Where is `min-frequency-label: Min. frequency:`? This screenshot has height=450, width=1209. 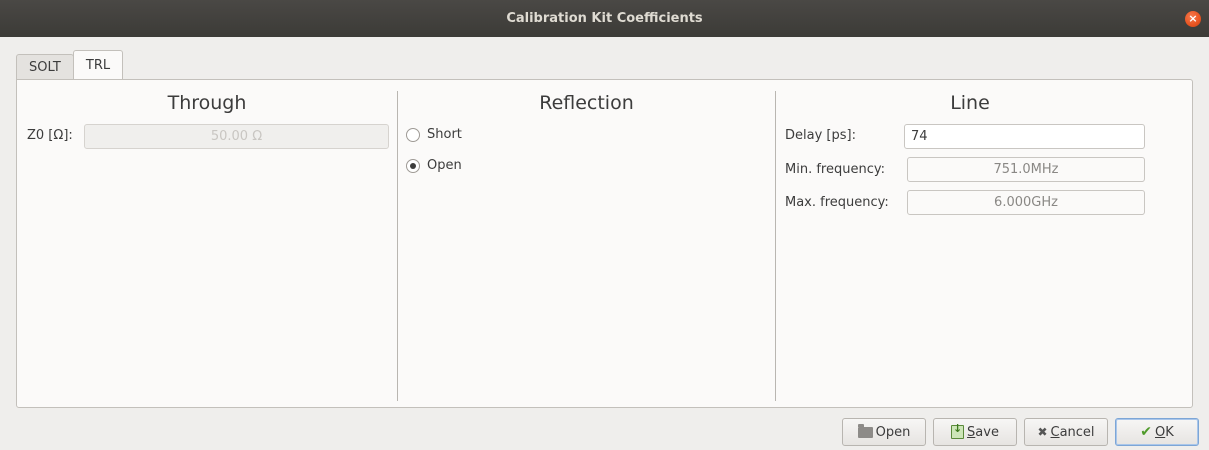
min-frequency-label: Min. frequency: is located at coordinates (835, 169).